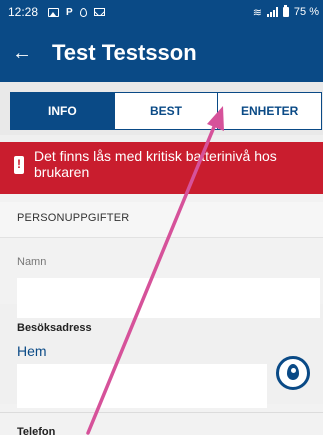 The width and height of the screenshot is (323, 435). I want to click on divider, so click(161, 412).